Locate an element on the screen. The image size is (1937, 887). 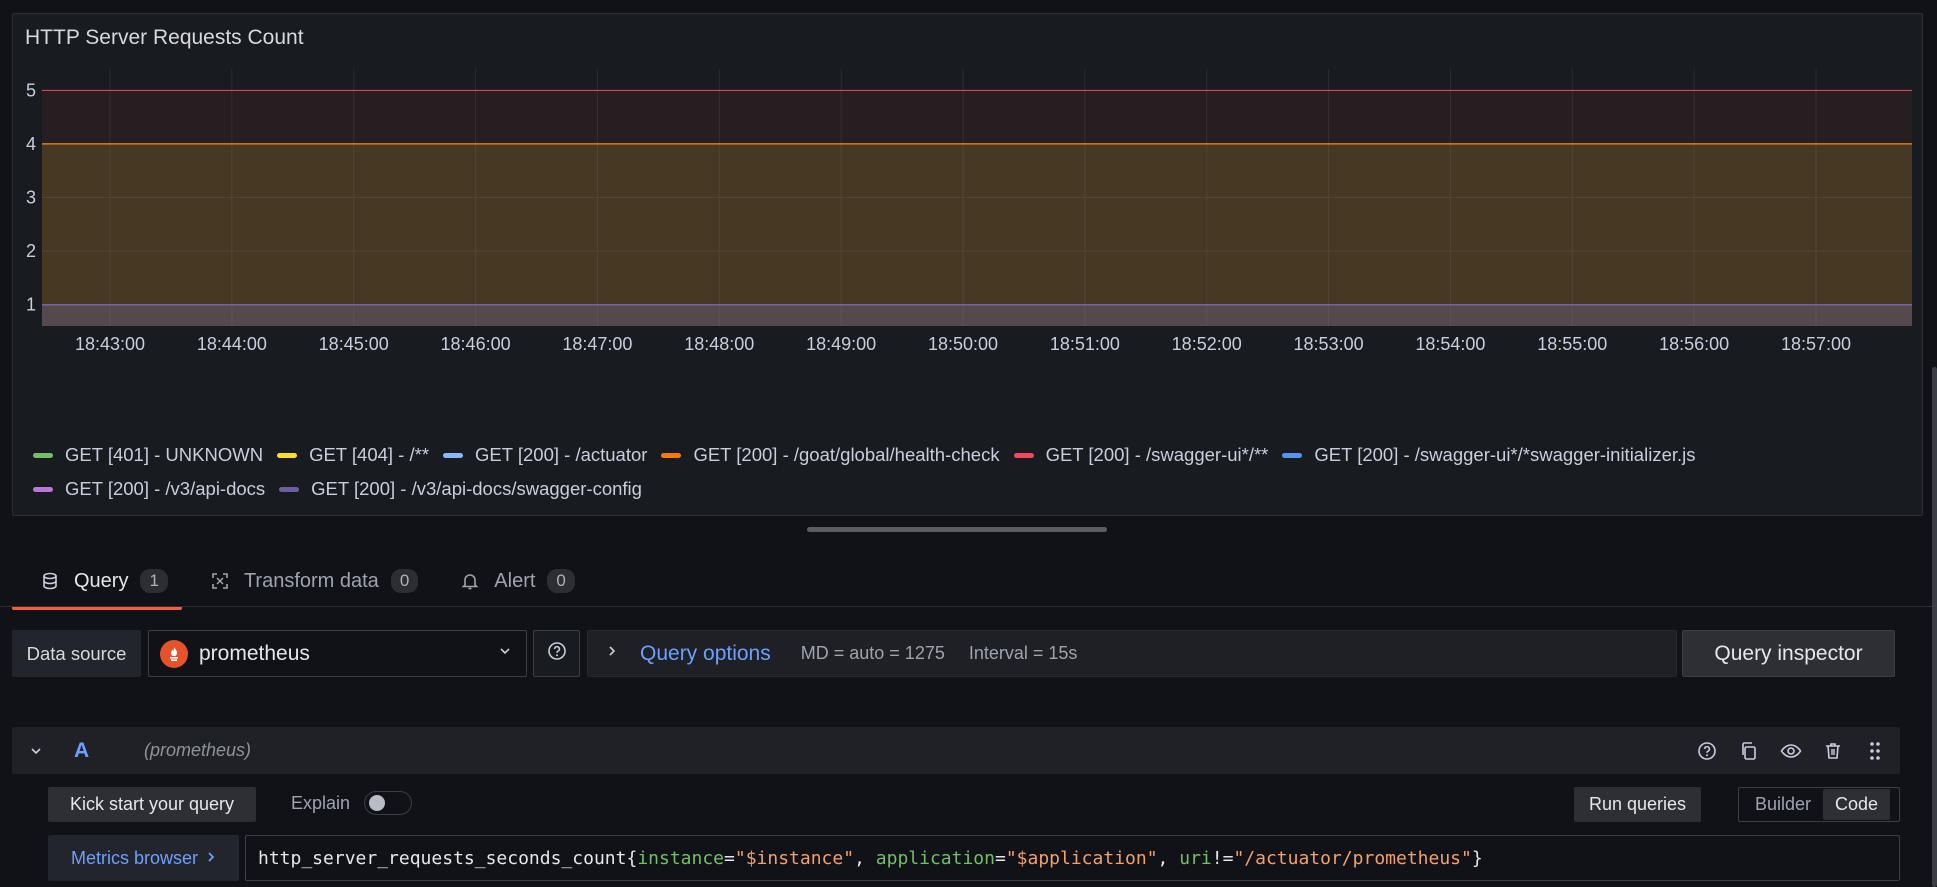
bell-icon is located at coordinates (470, 581).